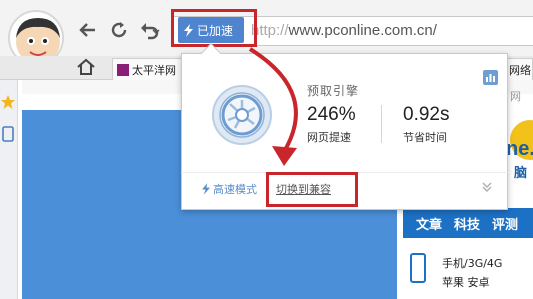 Image resolution: width=533 pixels, height=299 pixels. I want to click on turbo-gauge-icon, so click(242, 115).